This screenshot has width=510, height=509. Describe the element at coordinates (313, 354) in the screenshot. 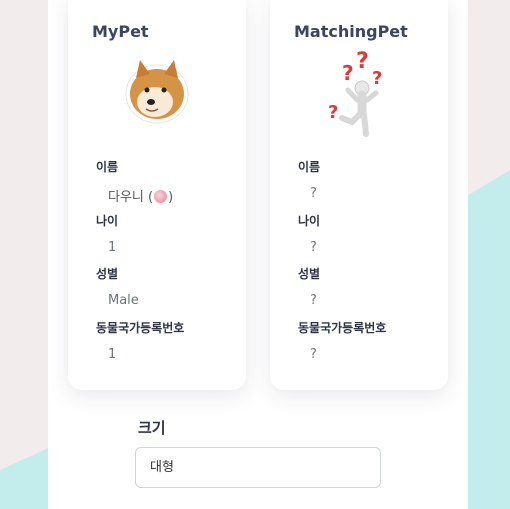

I see `matchingpet-reg-value: ?` at that location.